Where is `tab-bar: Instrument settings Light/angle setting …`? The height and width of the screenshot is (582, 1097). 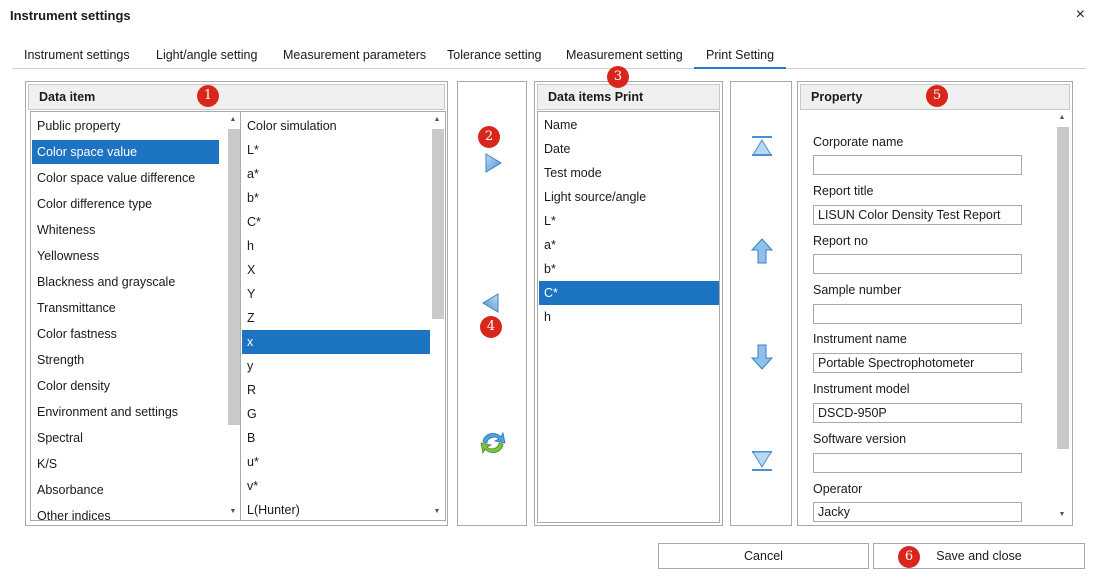 tab-bar: Instrument settings Light/angle setting … is located at coordinates (549, 56).